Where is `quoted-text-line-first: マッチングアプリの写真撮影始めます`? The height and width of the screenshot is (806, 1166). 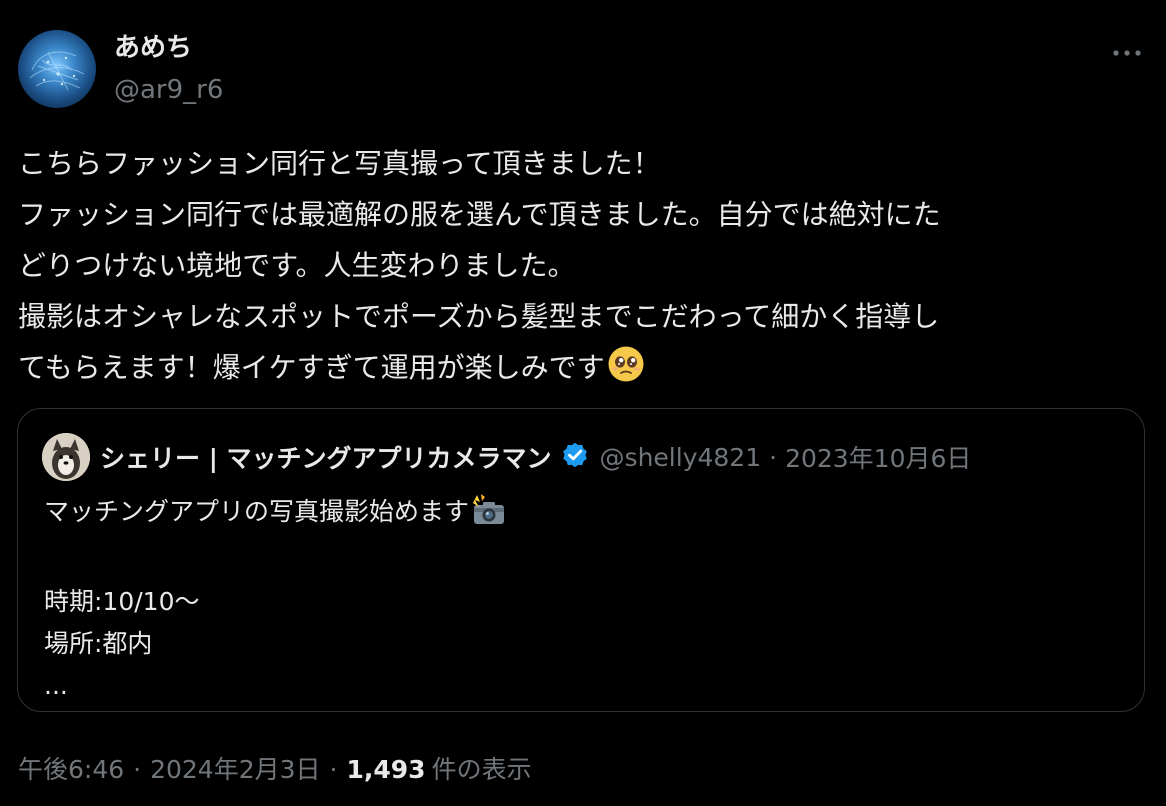 quoted-text-line-first: マッチングアプリの写真撮影始めます is located at coordinates (275, 515).